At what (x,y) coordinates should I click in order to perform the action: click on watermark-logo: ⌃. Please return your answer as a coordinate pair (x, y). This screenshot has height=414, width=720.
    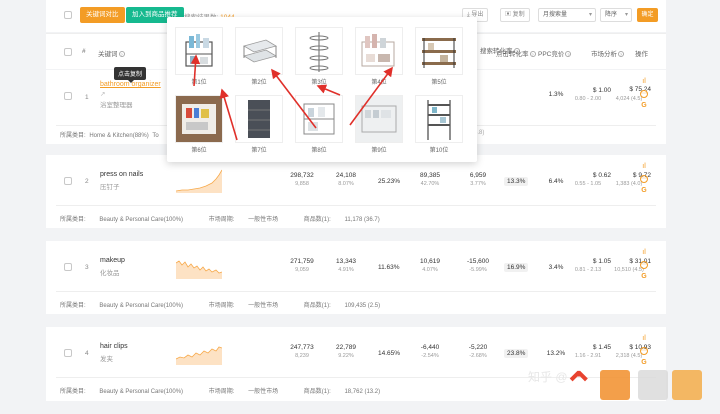
    Looking at the image, I should click on (632, 387).